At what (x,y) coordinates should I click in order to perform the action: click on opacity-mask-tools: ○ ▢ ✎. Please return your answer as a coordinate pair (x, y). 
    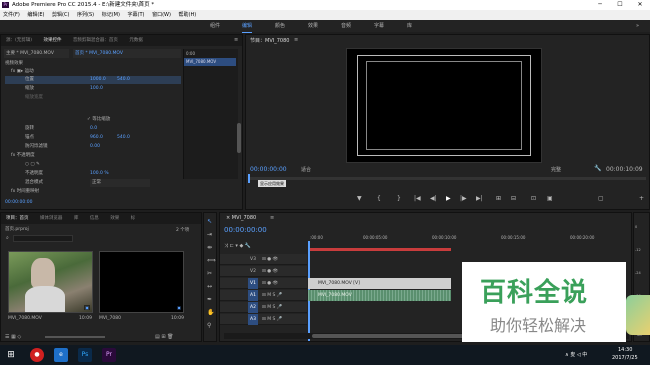
    Looking at the image, I should click on (32, 165).